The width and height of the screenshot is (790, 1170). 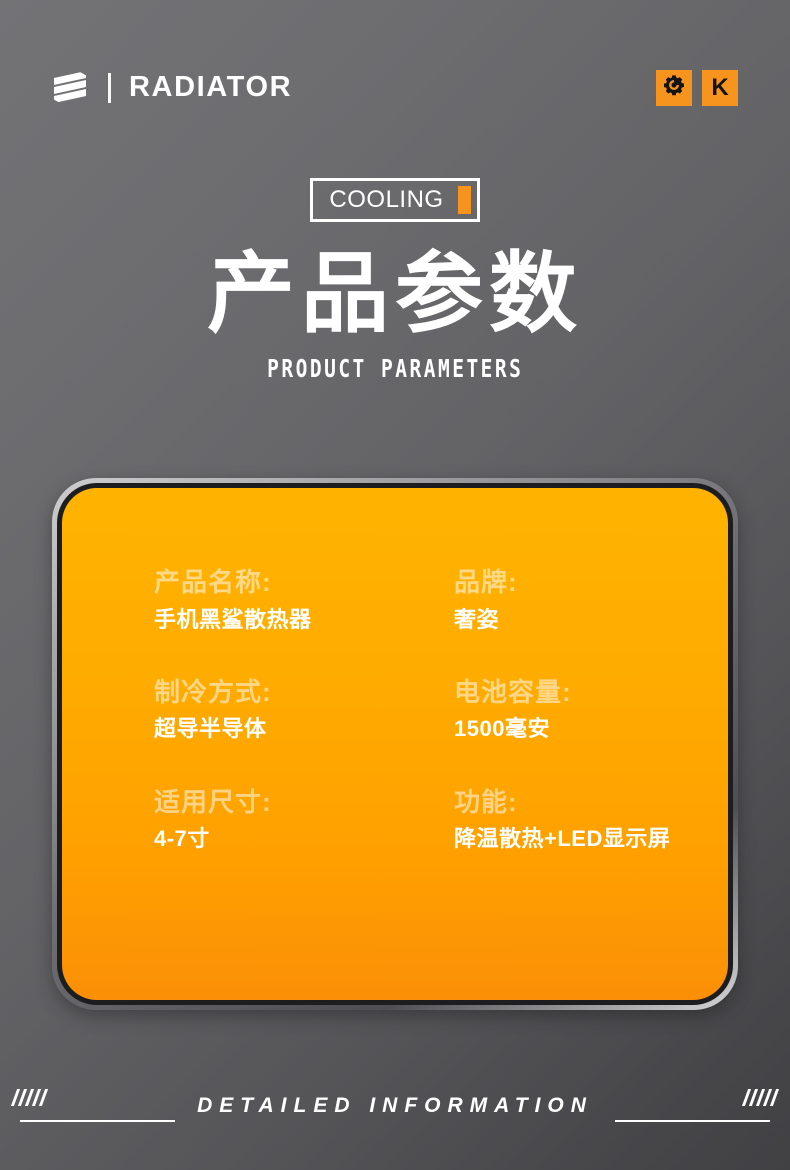 I want to click on cooling-badge-label: COOLING, so click(x=386, y=199).